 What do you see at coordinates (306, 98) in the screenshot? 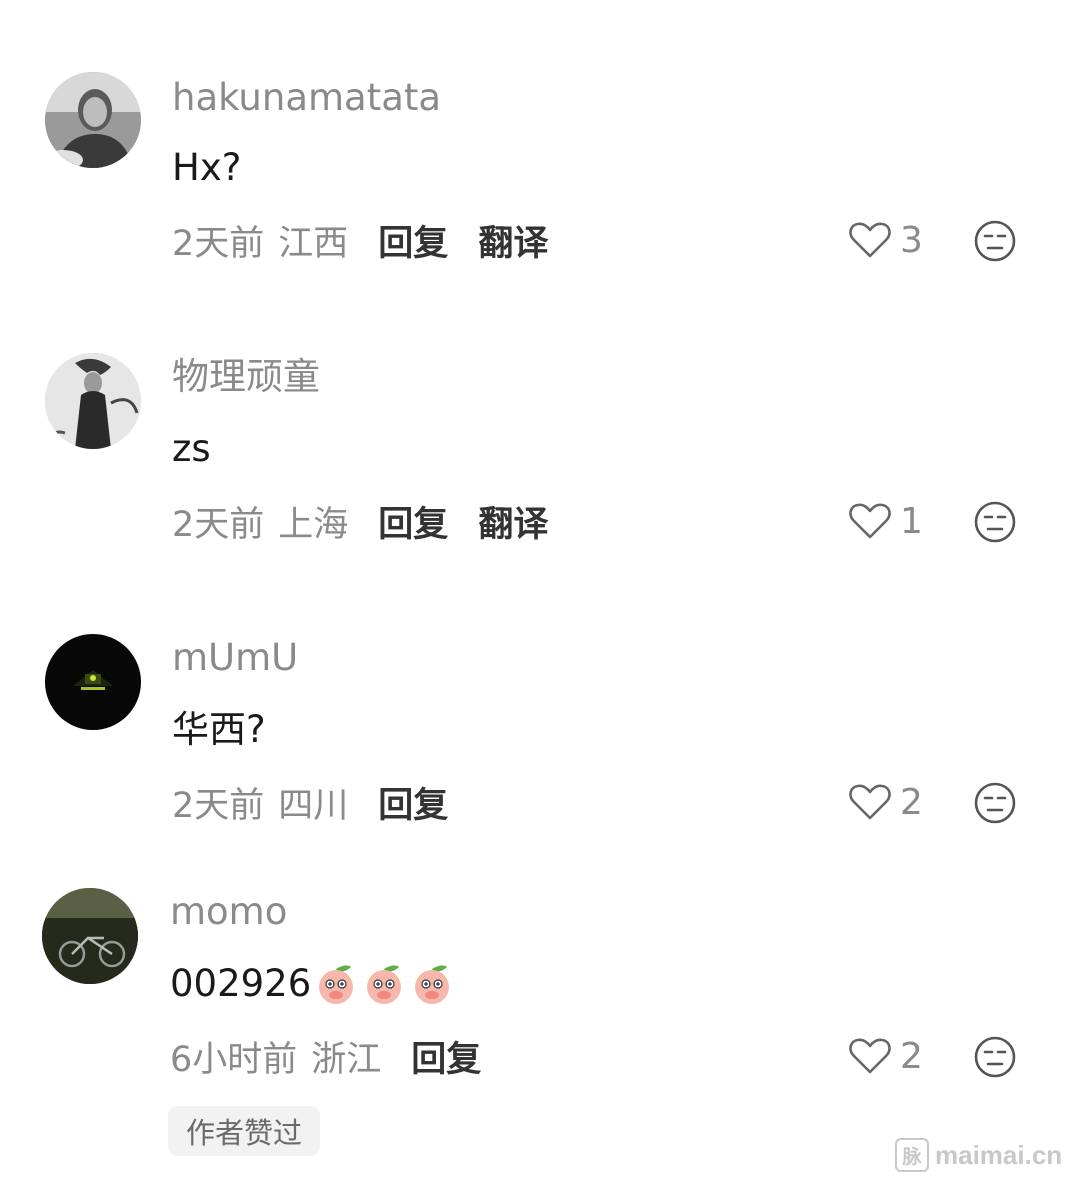
I see `username: hakunamatata` at bounding box center [306, 98].